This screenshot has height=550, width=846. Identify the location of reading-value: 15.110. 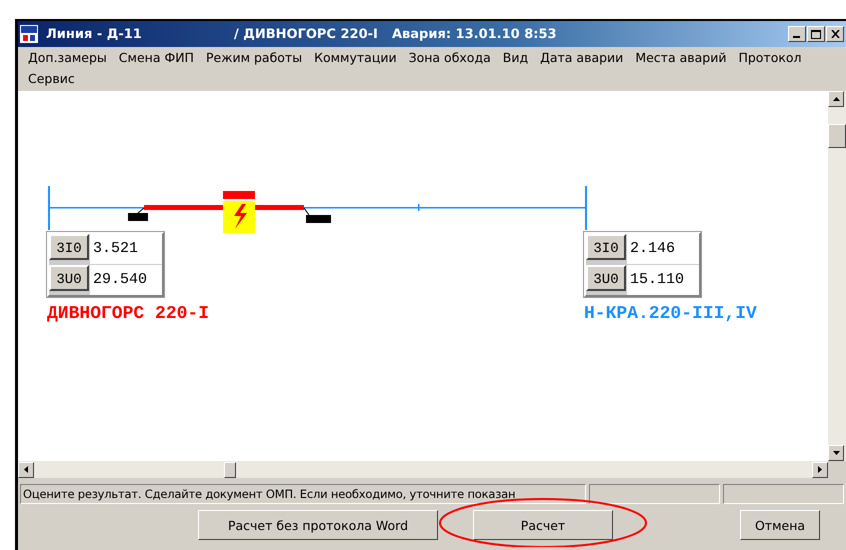
(663, 280).